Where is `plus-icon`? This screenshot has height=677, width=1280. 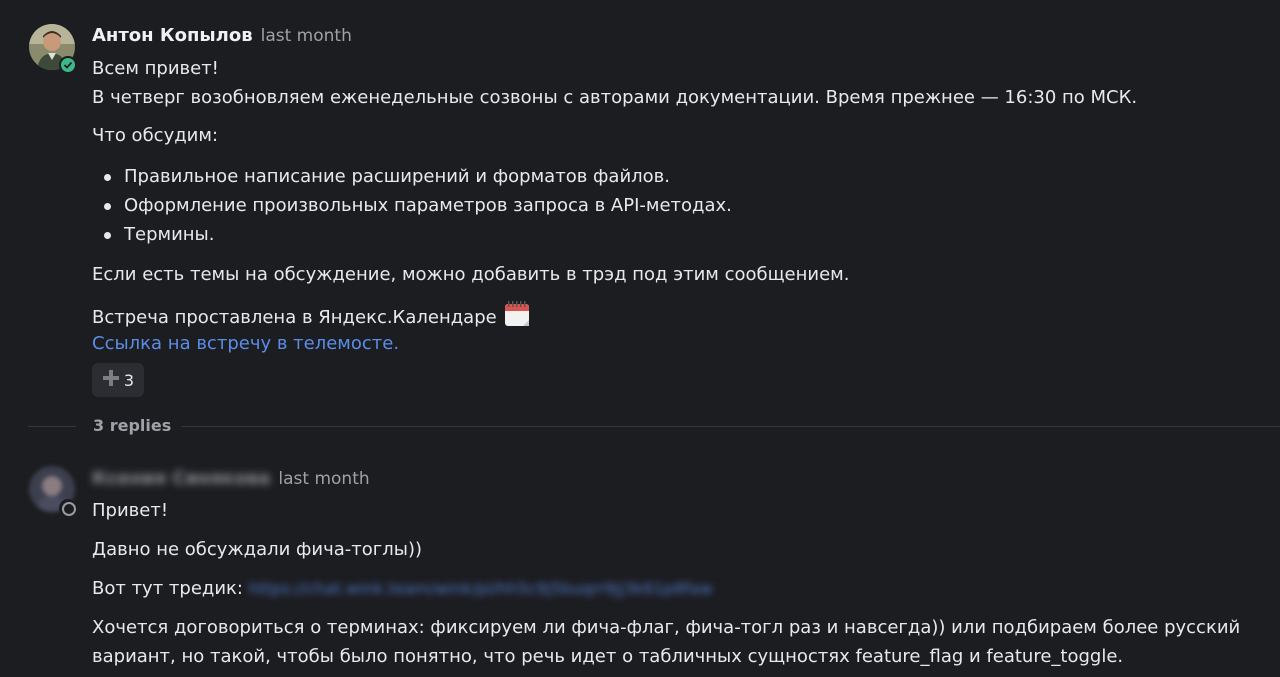 plus-icon is located at coordinates (111, 380).